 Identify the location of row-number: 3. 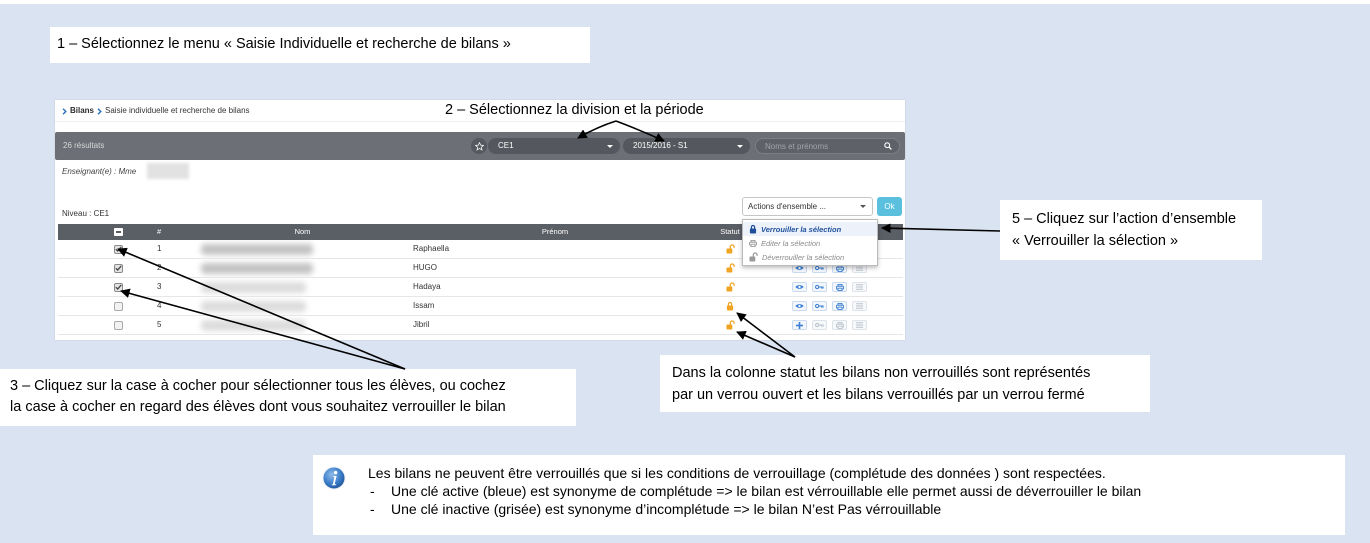
(159, 286).